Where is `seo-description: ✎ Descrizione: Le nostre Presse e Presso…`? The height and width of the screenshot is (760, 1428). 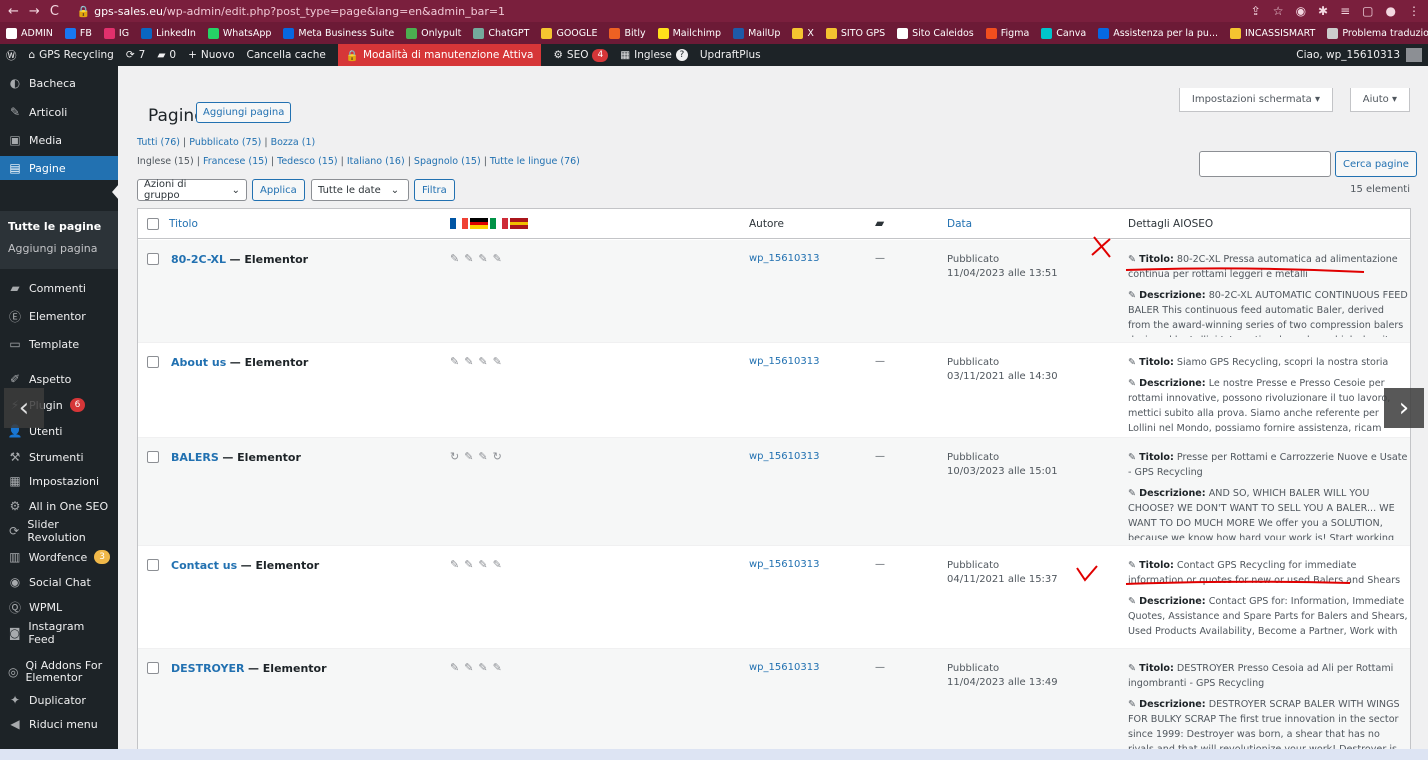
seo-description: ✎ Descrizione: Le nostre Presse e Presso… is located at coordinates (1268, 404).